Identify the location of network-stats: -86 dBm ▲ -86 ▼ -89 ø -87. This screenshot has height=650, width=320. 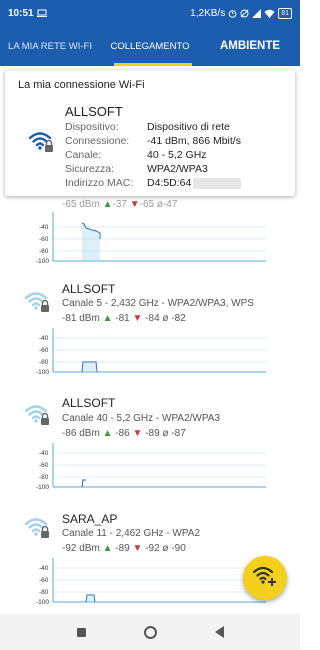
(124, 433).